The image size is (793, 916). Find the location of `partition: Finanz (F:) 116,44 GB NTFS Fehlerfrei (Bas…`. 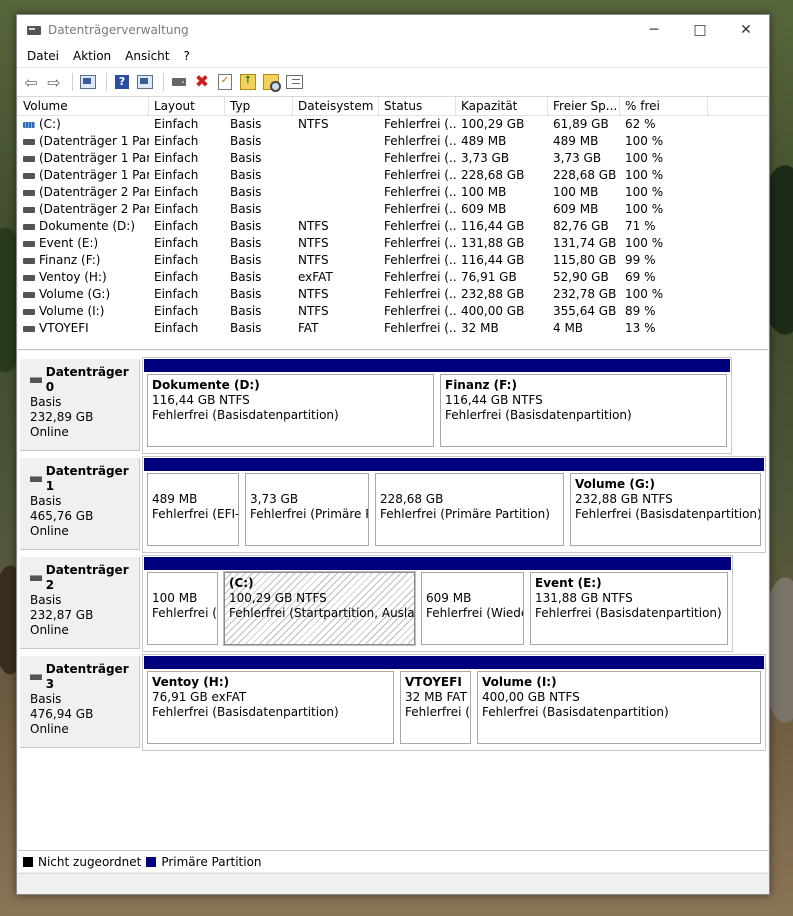

partition: Finanz (F:) 116,44 GB NTFS Fehlerfrei (Bas… is located at coordinates (583, 405).